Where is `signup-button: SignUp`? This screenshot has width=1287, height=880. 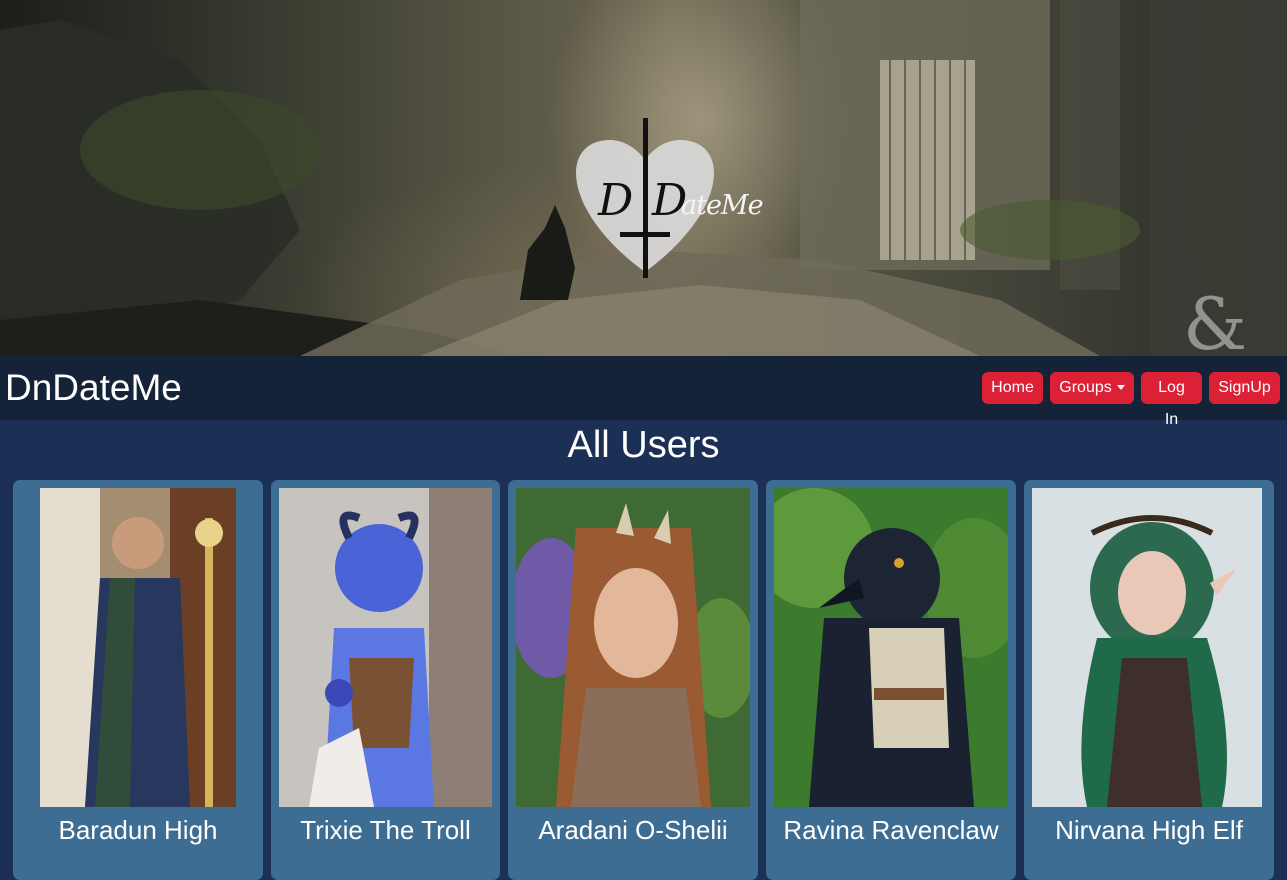 signup-button: SignUp is located at coordinates (1244, 388).